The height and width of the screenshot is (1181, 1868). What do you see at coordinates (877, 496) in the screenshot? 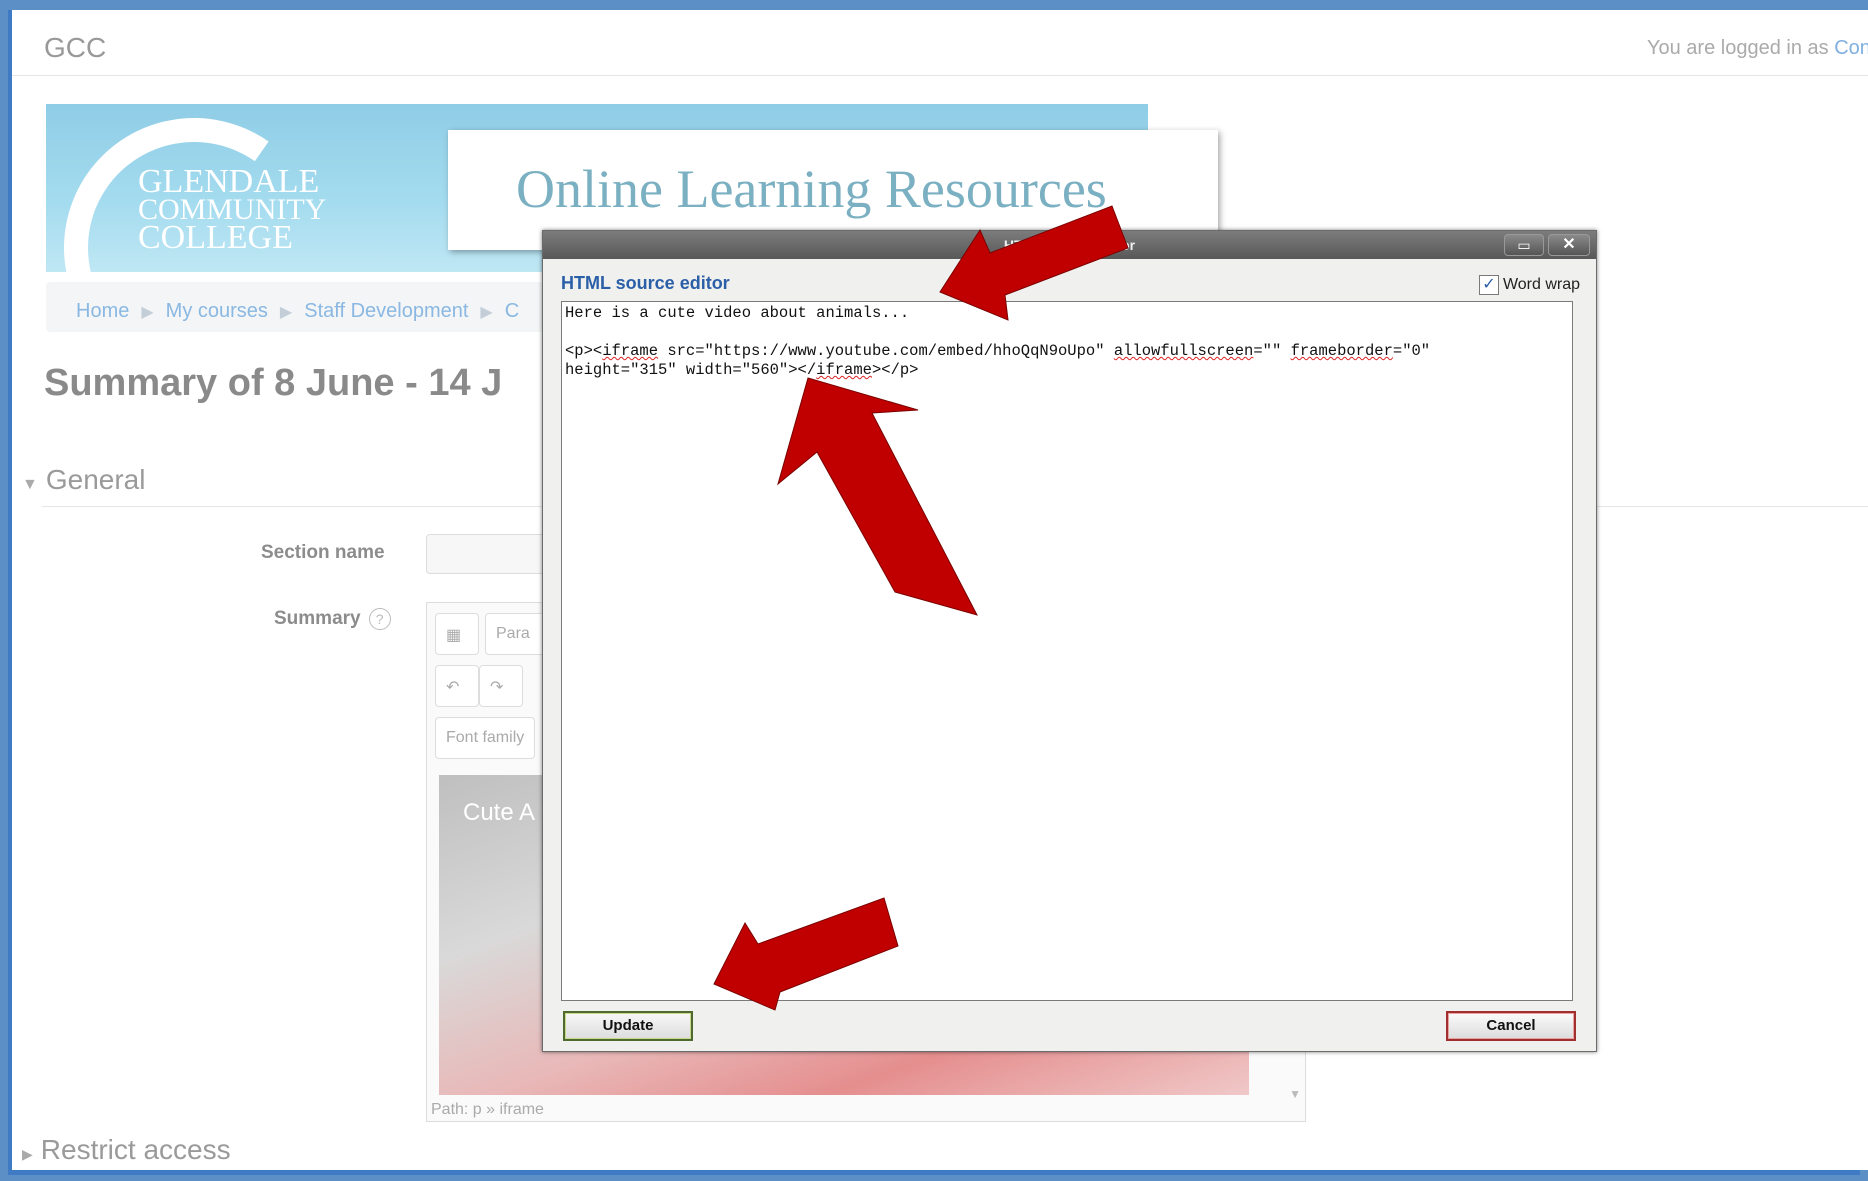
I see `annotation-arrow-middle` at bounding box center [877, 496].